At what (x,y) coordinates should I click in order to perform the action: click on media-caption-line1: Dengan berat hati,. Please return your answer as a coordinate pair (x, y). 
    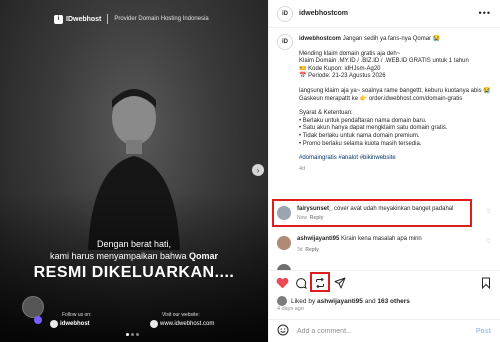
    Looking at the image, I should click on (134, 244).